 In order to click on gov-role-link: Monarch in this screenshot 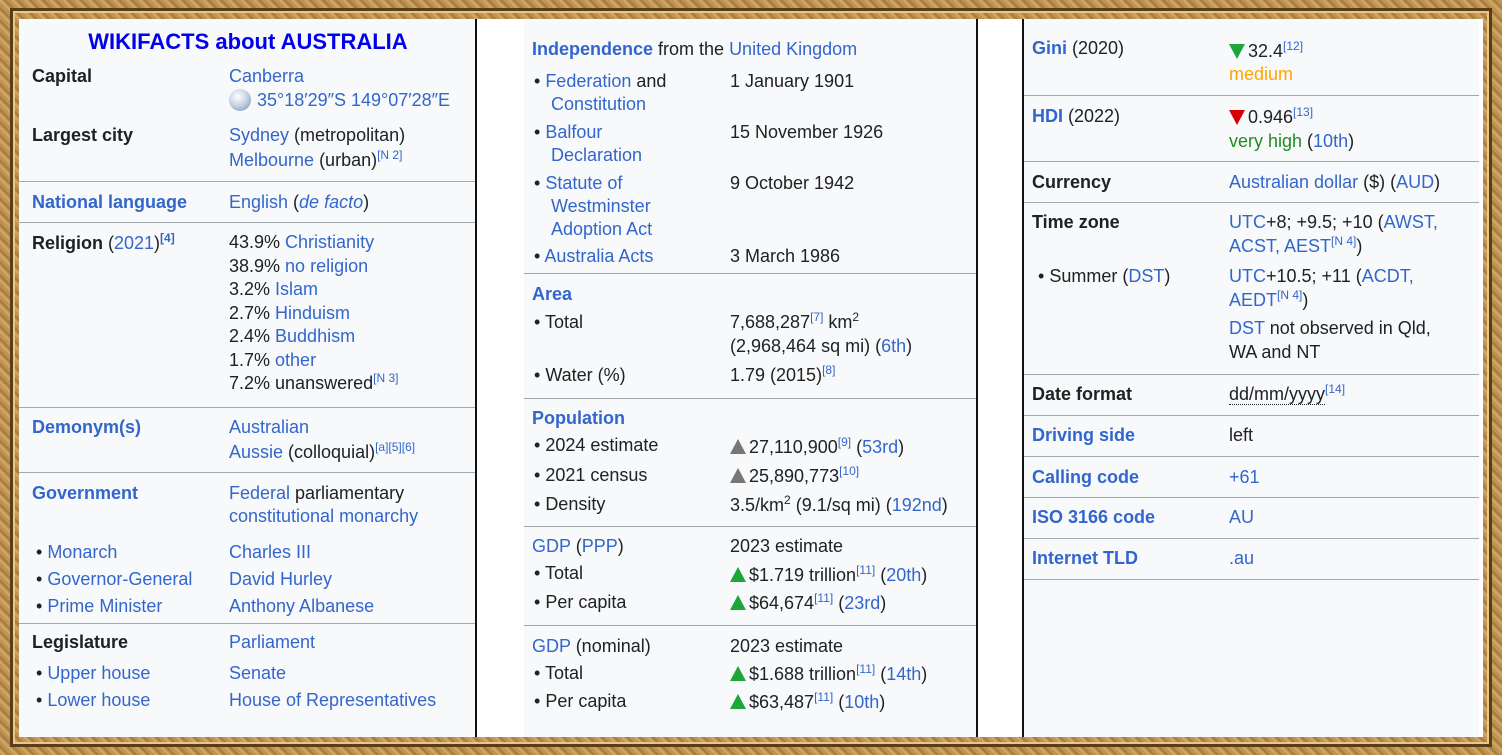, I will do `click(82, 552)`.